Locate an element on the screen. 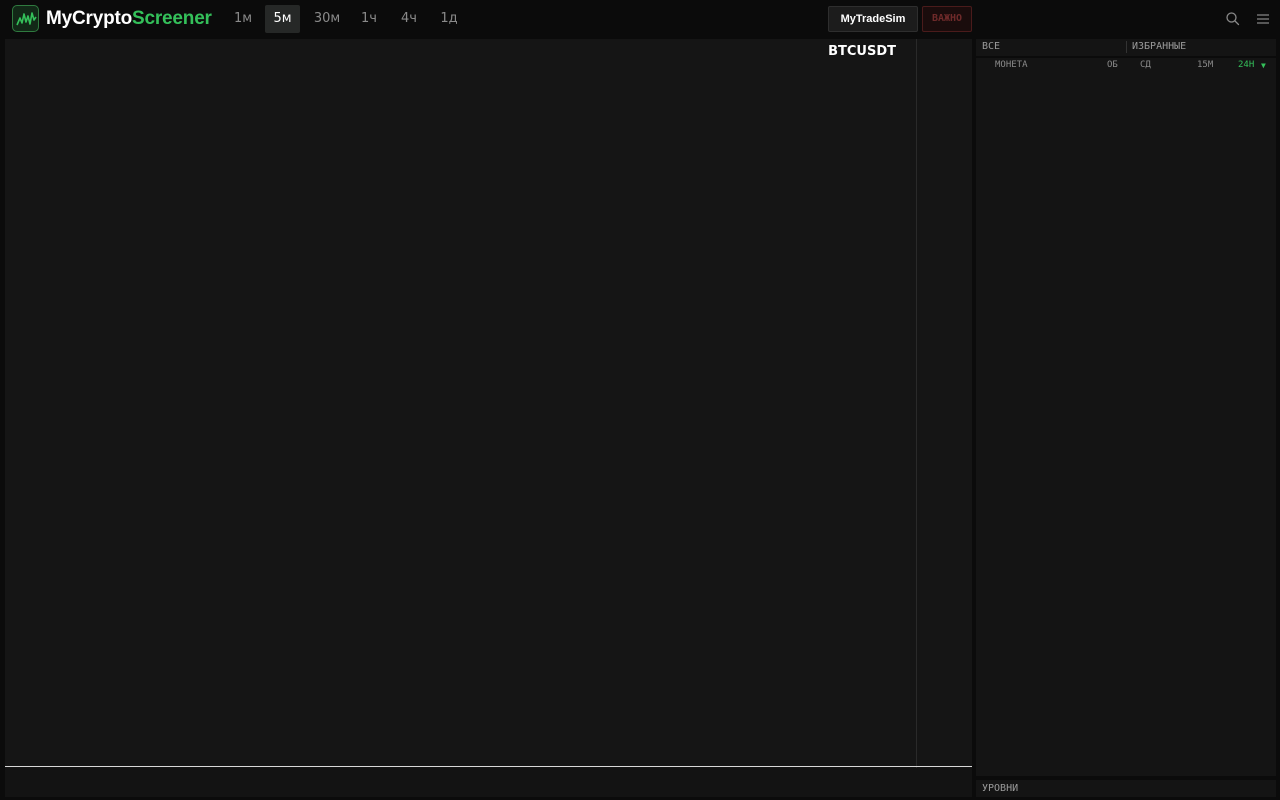  chart-pane-separator is located at coordinates (488, 766).